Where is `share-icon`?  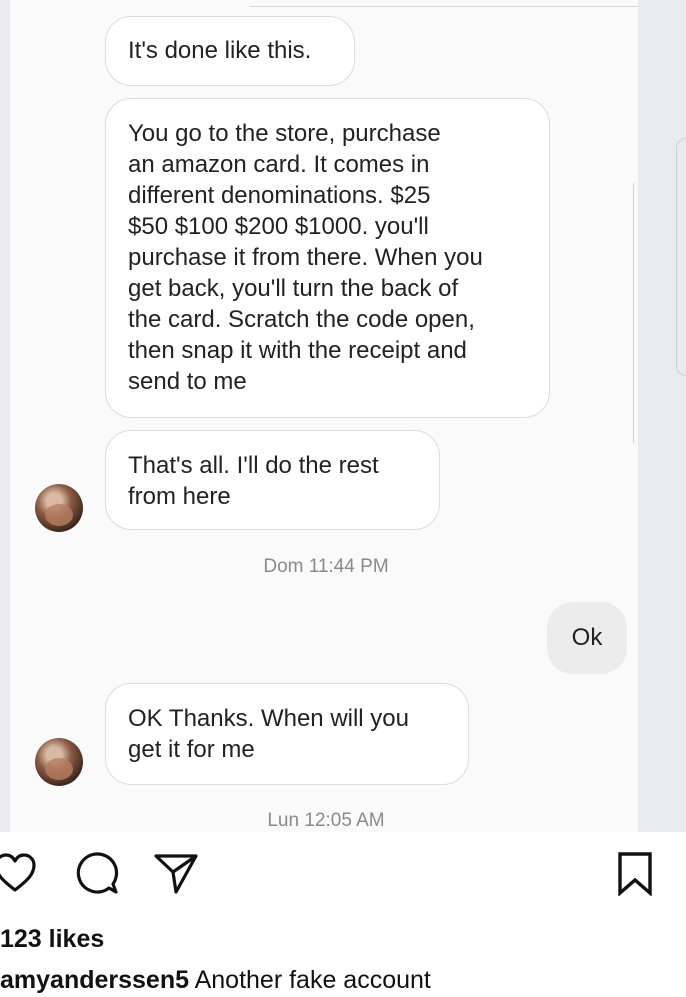 share-icon is located at coordinates (176, 873).